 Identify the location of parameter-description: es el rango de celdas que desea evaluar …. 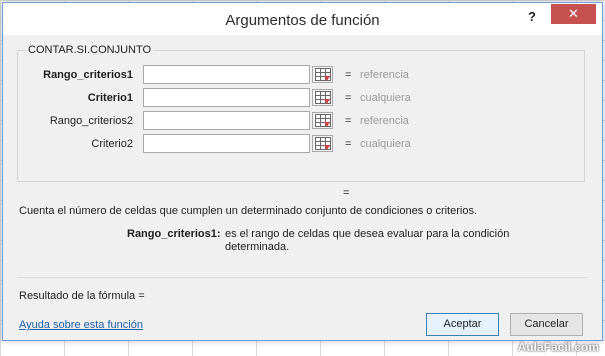
(367, 240).